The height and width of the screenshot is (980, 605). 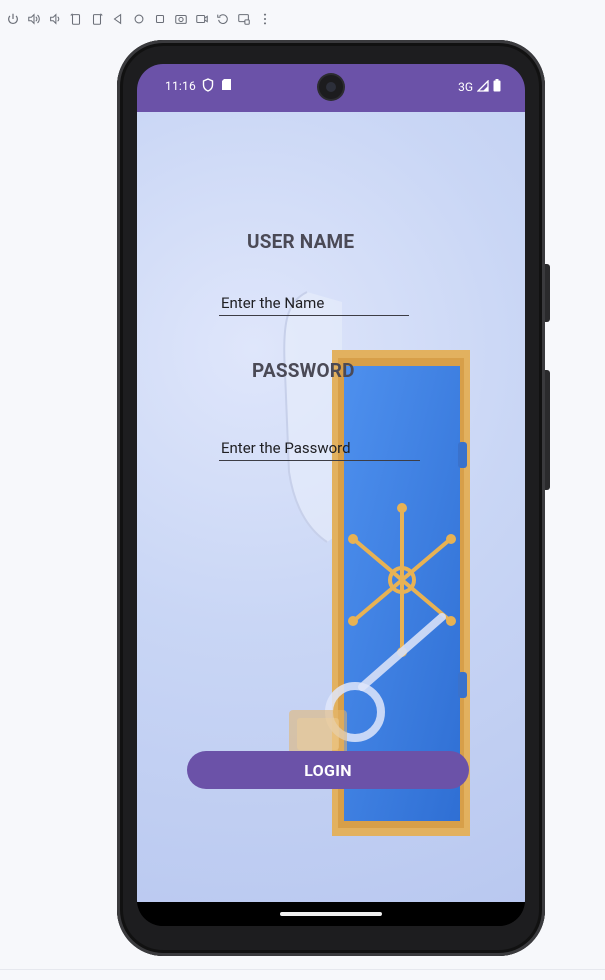 I want to click on status-system-icons: 3G, so click(x=479, y=86).